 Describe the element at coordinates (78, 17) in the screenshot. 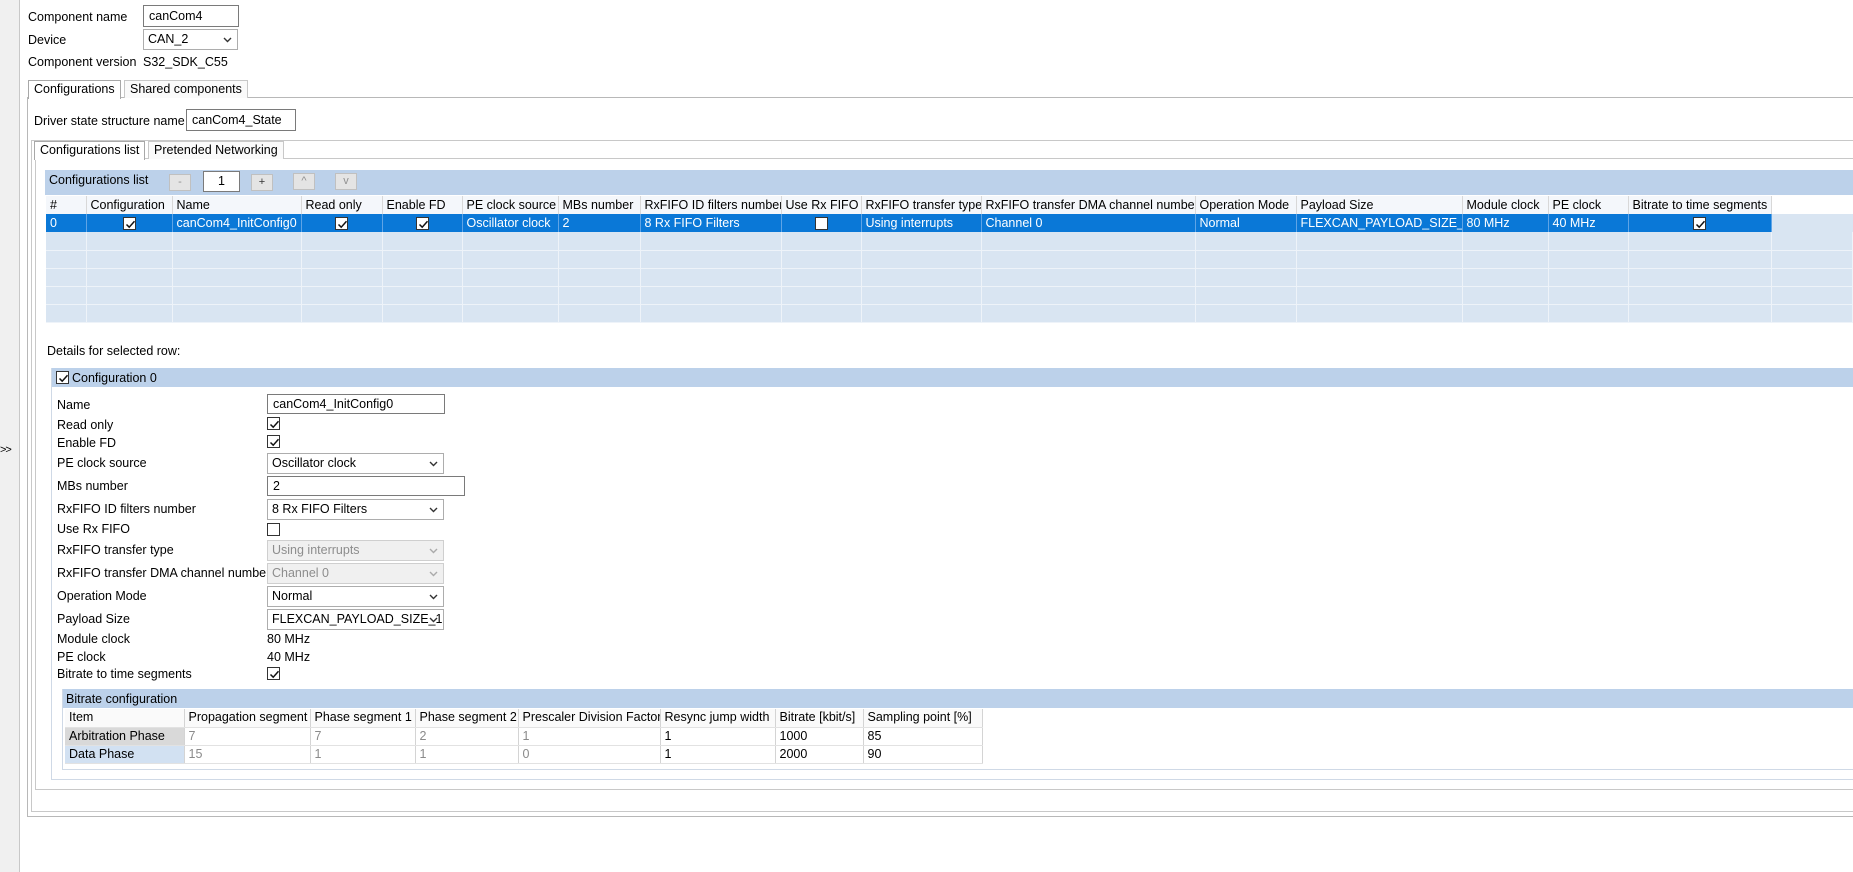

I see `component-name-label: Component name` at that location.